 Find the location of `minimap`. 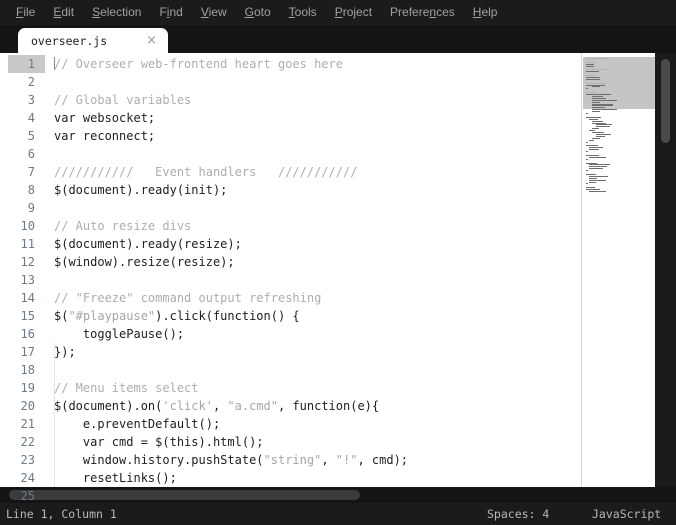

minimap is located at coordinates (622, 278).